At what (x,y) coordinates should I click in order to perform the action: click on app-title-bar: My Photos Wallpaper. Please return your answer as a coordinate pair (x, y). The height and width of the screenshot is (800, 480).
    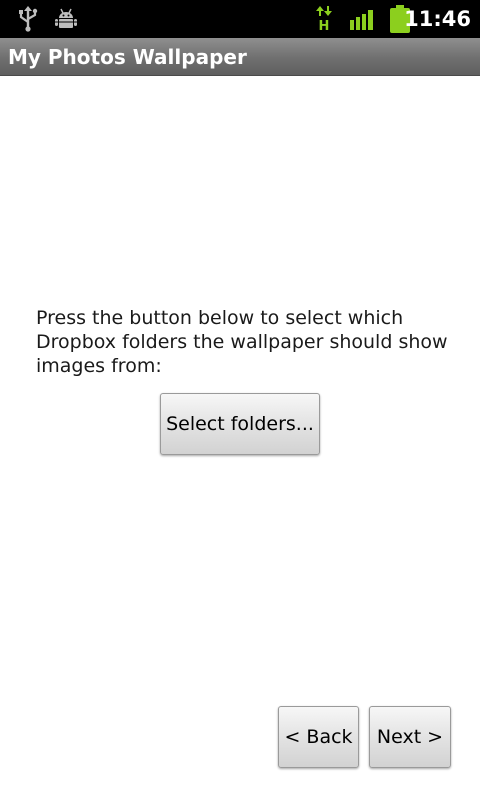
    Looking at the image, I should click on (240, 57).